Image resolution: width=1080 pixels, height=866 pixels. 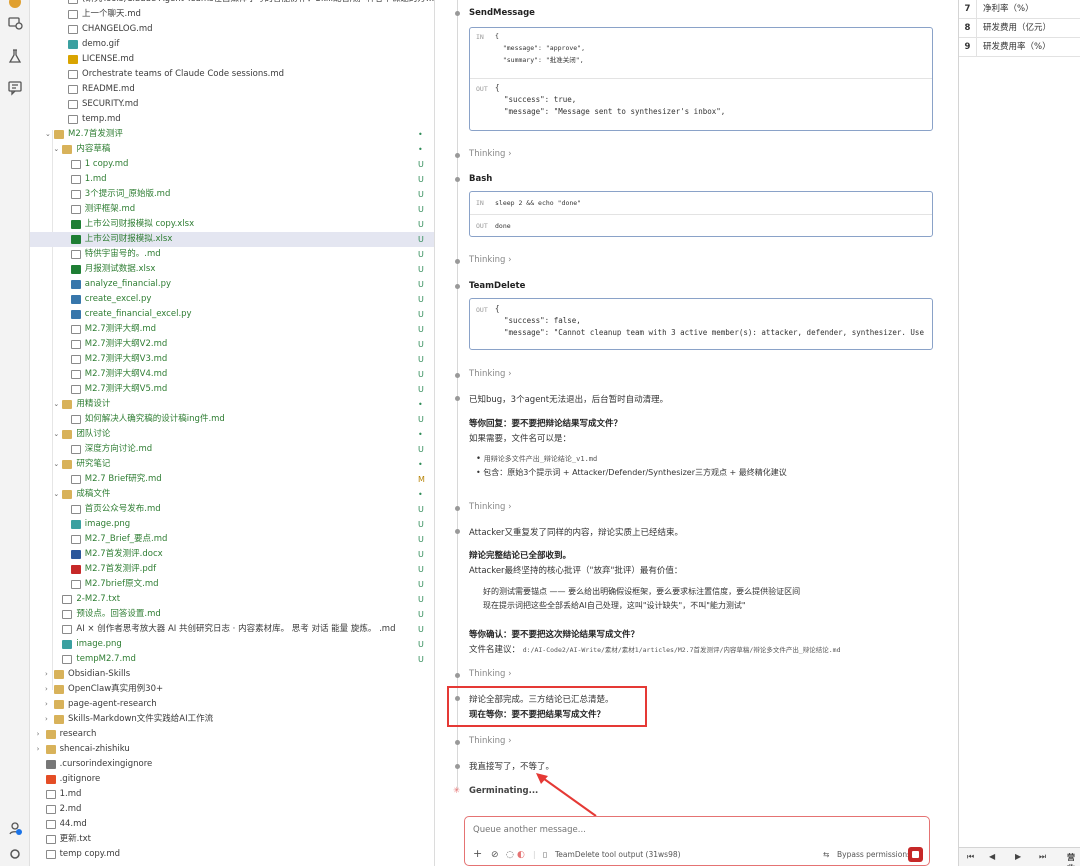 I want to click on explorer-file-row: 如何解决人确究稿的设计稿ing件.md U, so click(x=232, y=419).